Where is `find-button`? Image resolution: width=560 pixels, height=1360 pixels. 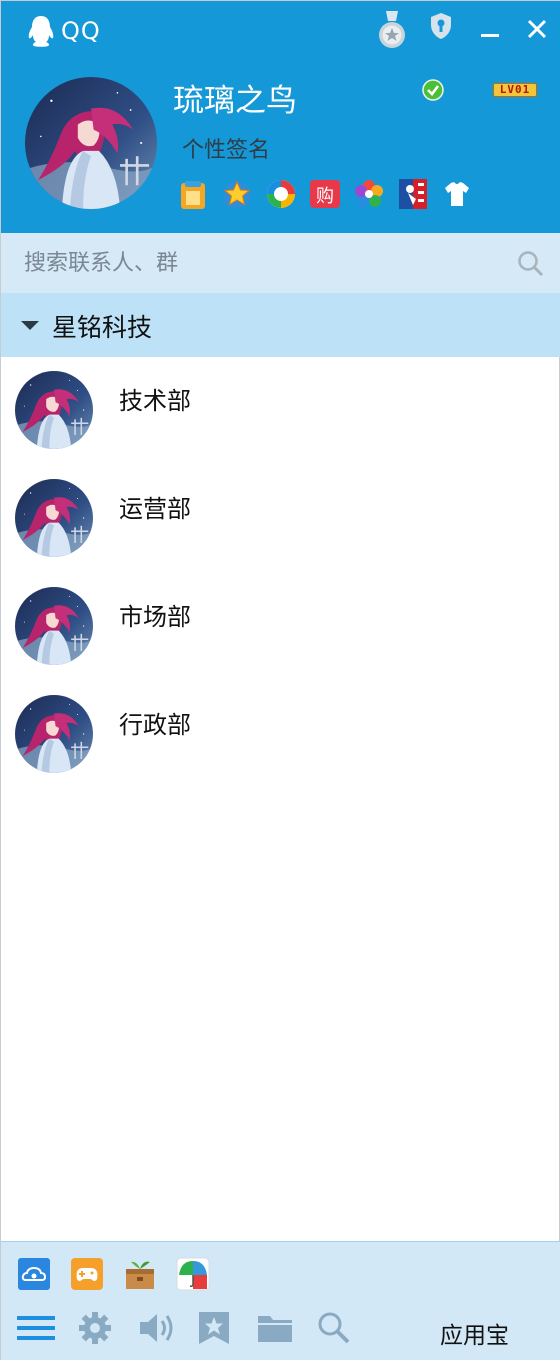
find-button is located at coordinates (347, 1328).